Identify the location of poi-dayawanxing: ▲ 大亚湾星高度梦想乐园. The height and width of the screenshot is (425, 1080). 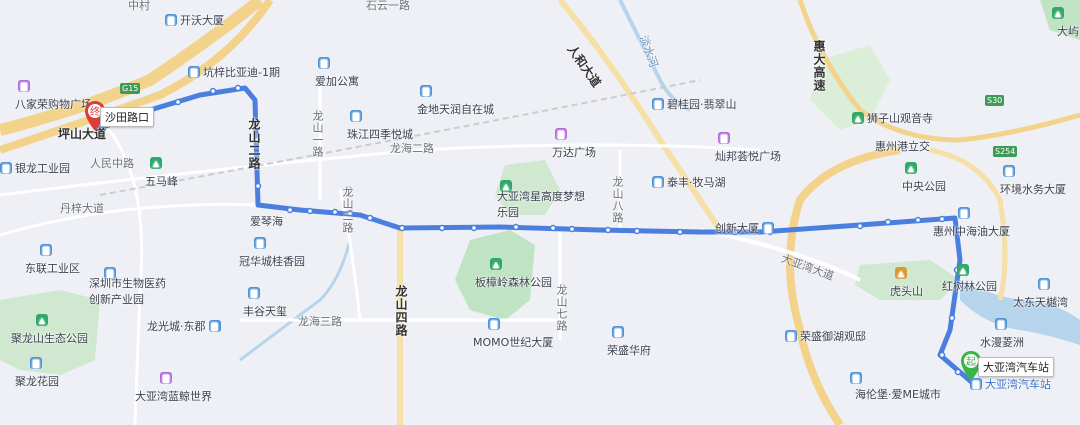
(551, 194).